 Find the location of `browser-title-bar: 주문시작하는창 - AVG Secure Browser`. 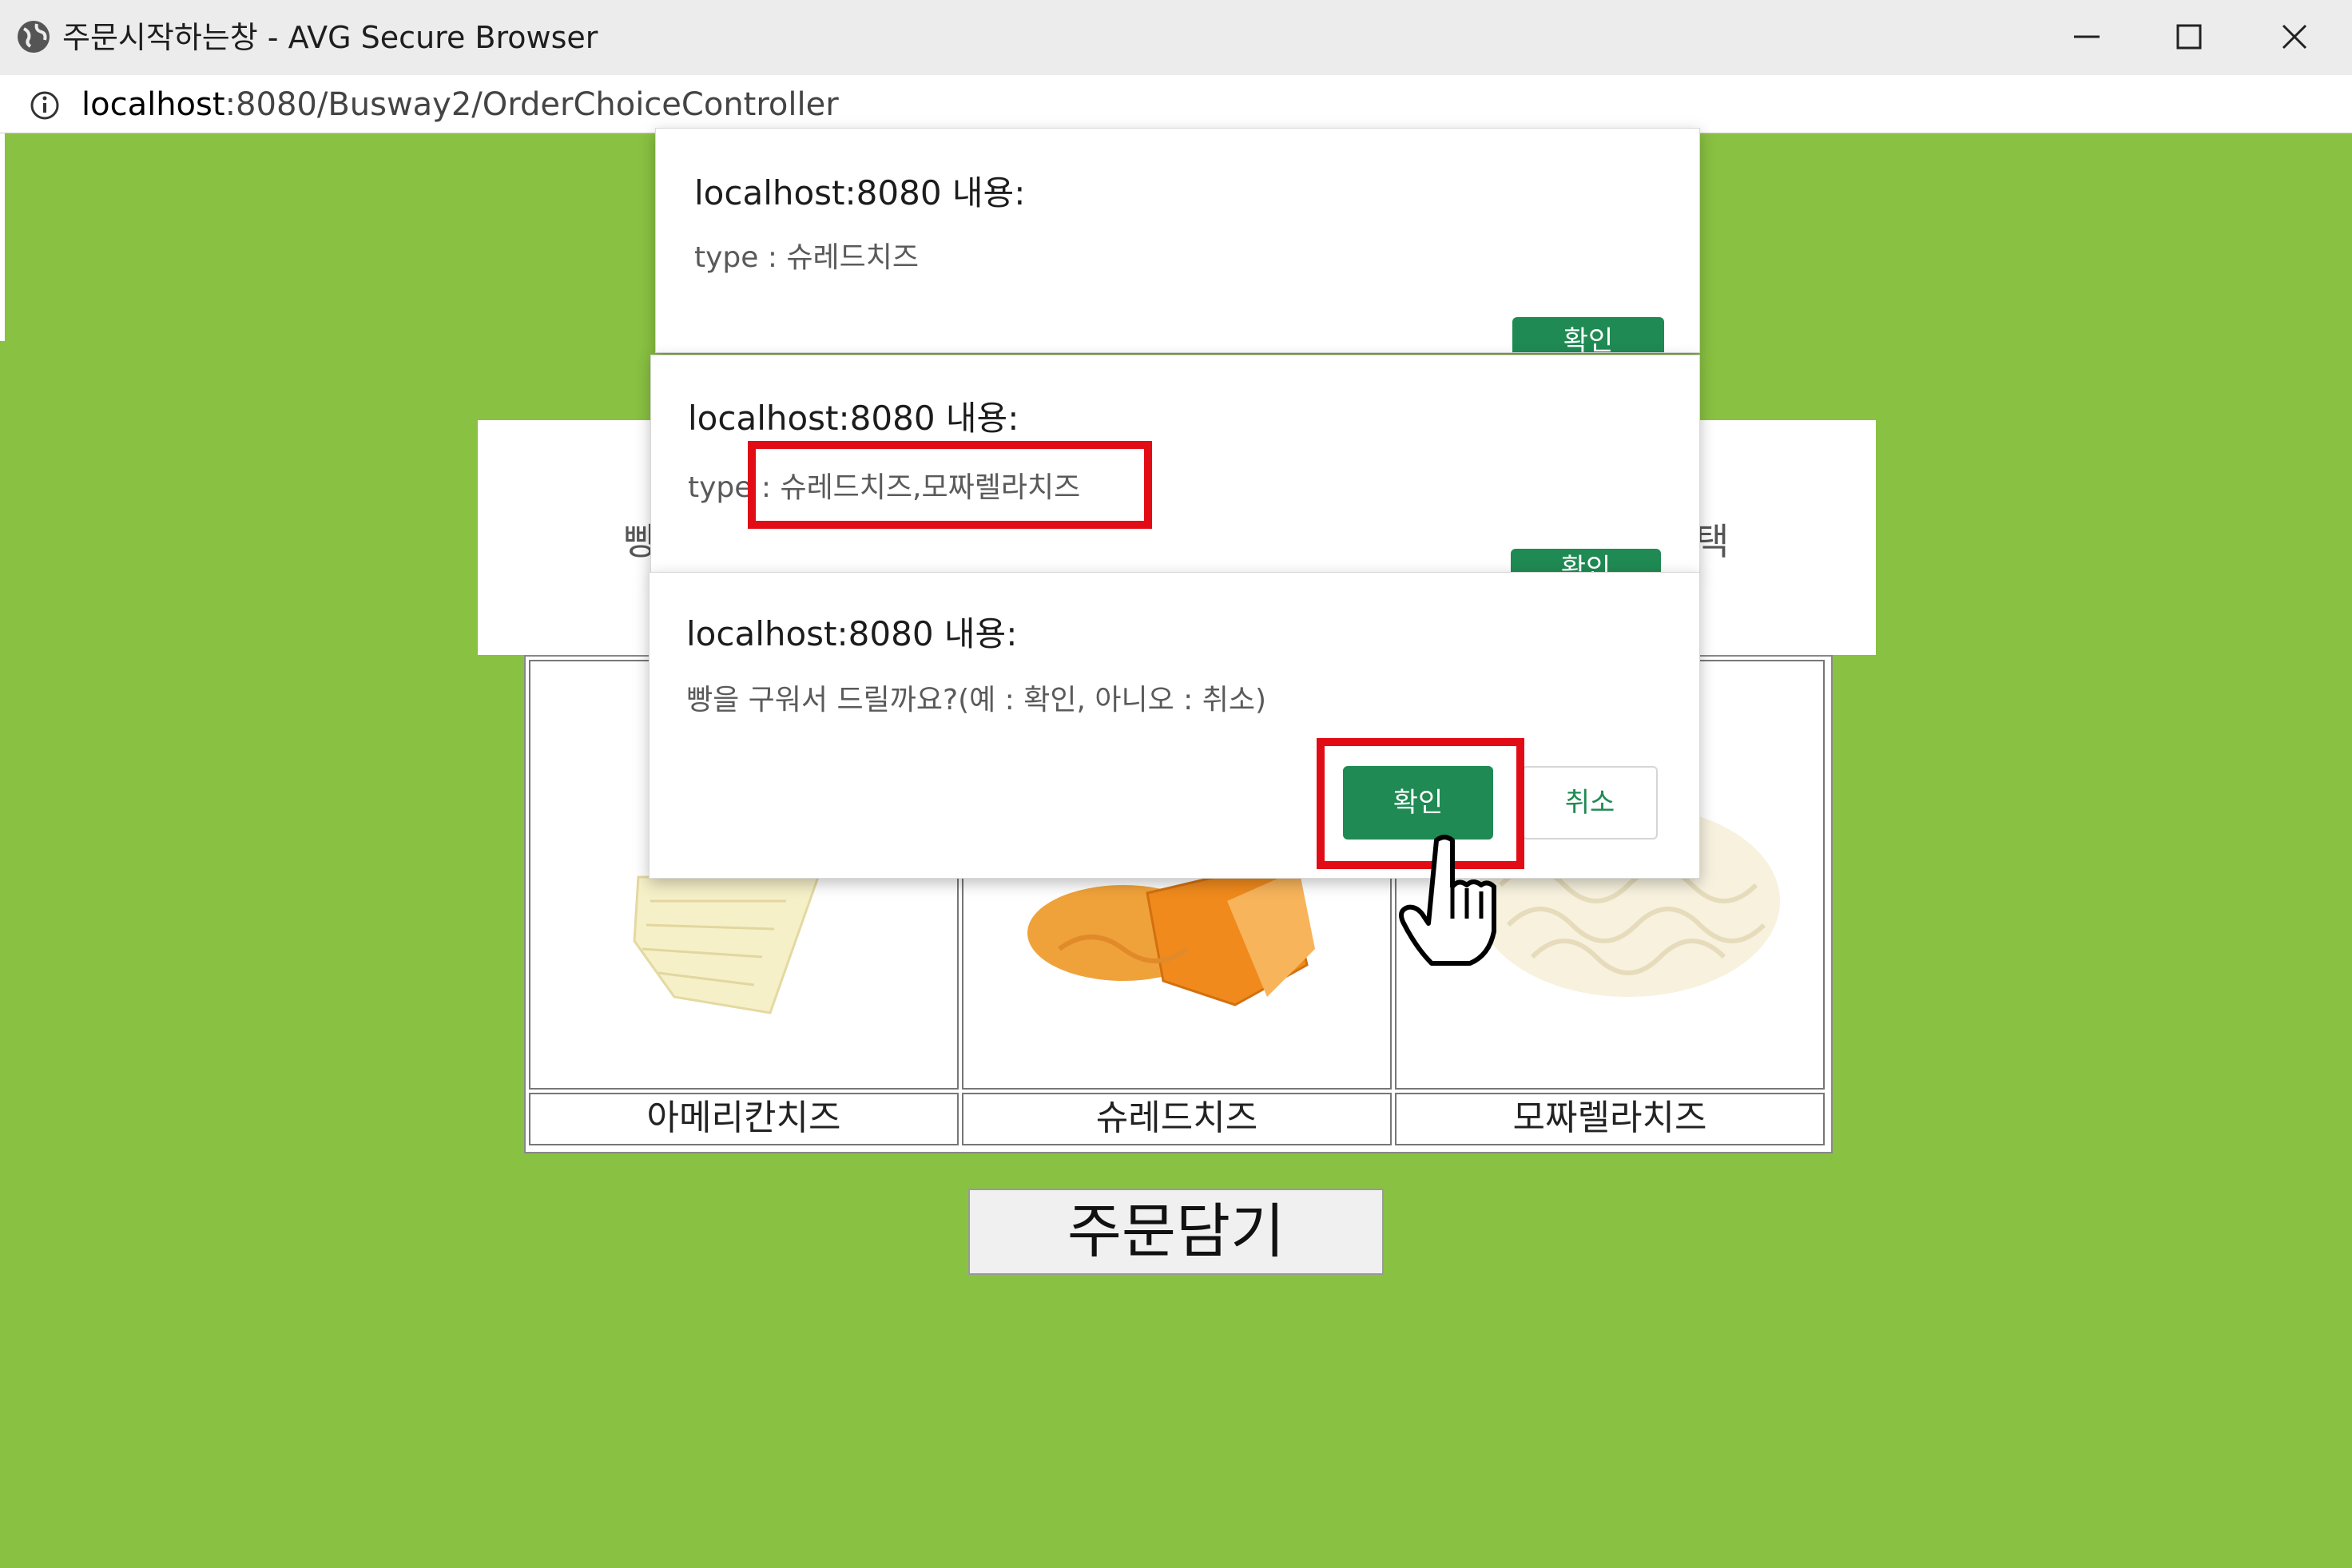

browser-title-bar: 주문시작하는창 - AVG Secure Browser is located at coordinates (1176, 38).